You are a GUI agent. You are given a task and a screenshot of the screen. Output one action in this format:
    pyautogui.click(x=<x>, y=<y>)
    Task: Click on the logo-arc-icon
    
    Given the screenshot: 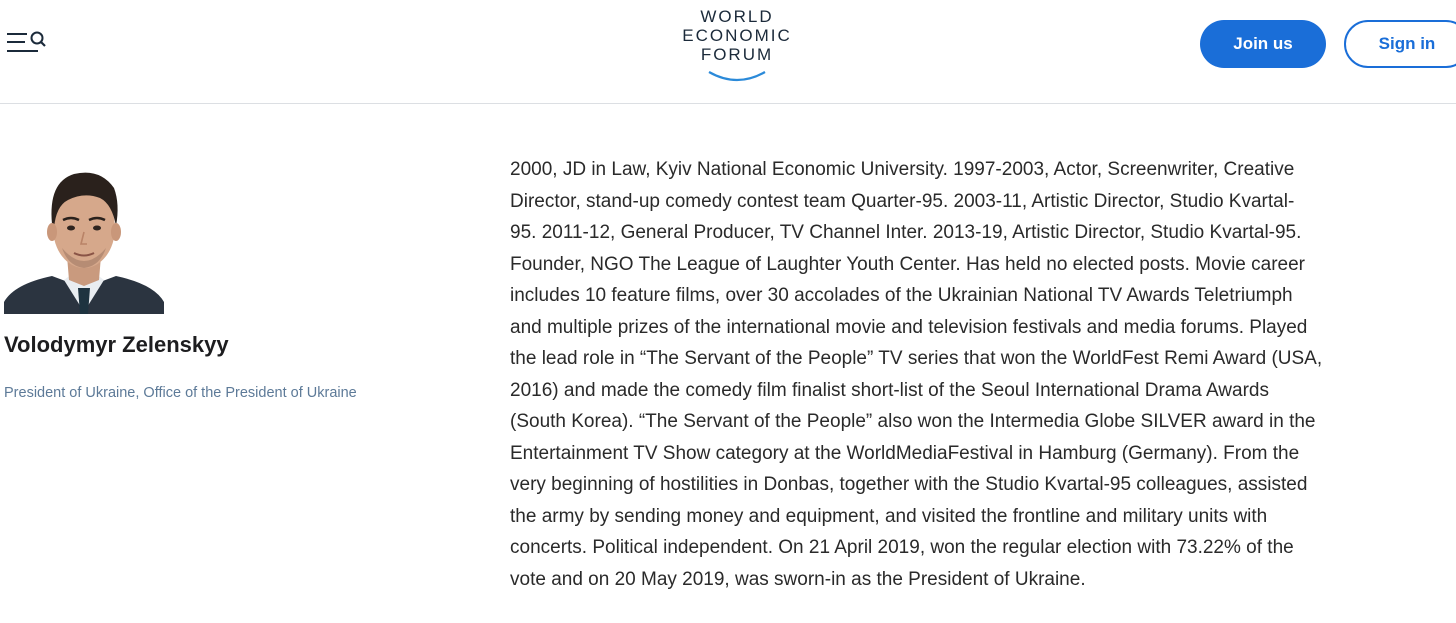 What is the action you would take?
    pyautogui.click(x=737, y=76)
    